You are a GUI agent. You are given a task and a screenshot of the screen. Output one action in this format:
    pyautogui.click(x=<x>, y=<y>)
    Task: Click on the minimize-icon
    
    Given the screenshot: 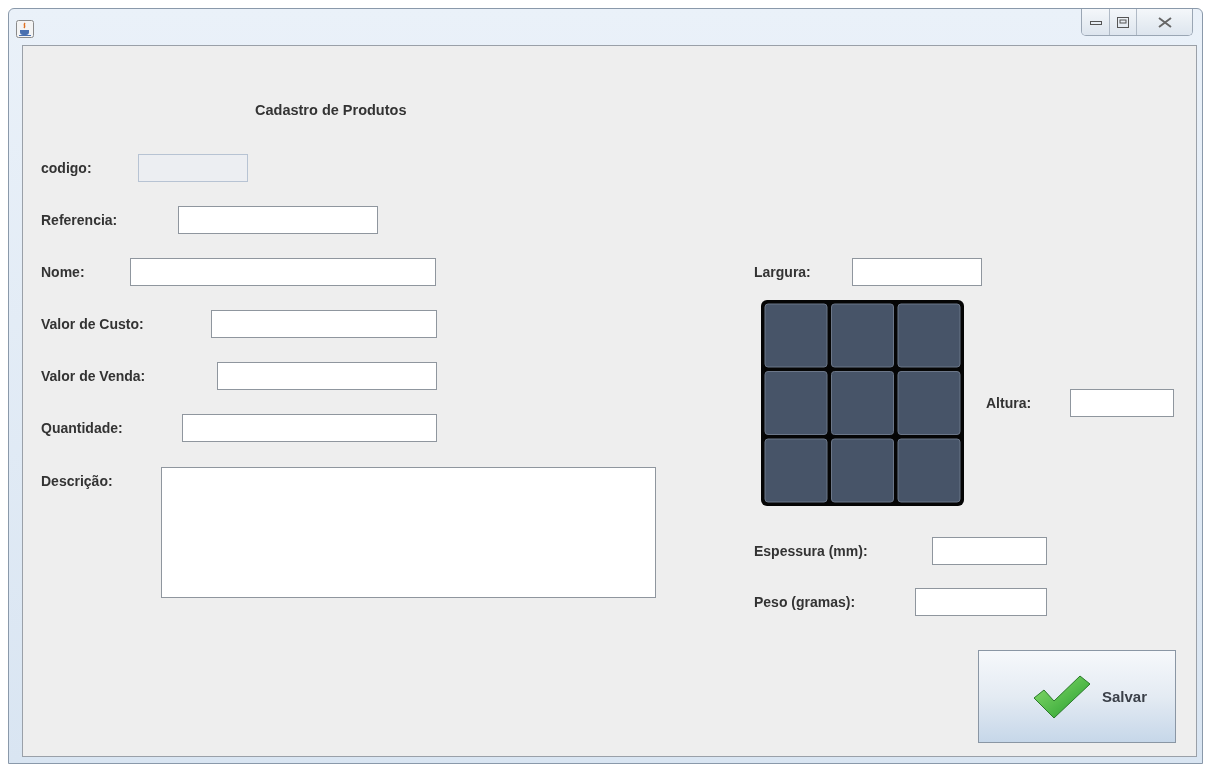 What is the action you would take?
    pyautogui.click(x=1095, y=22)
    